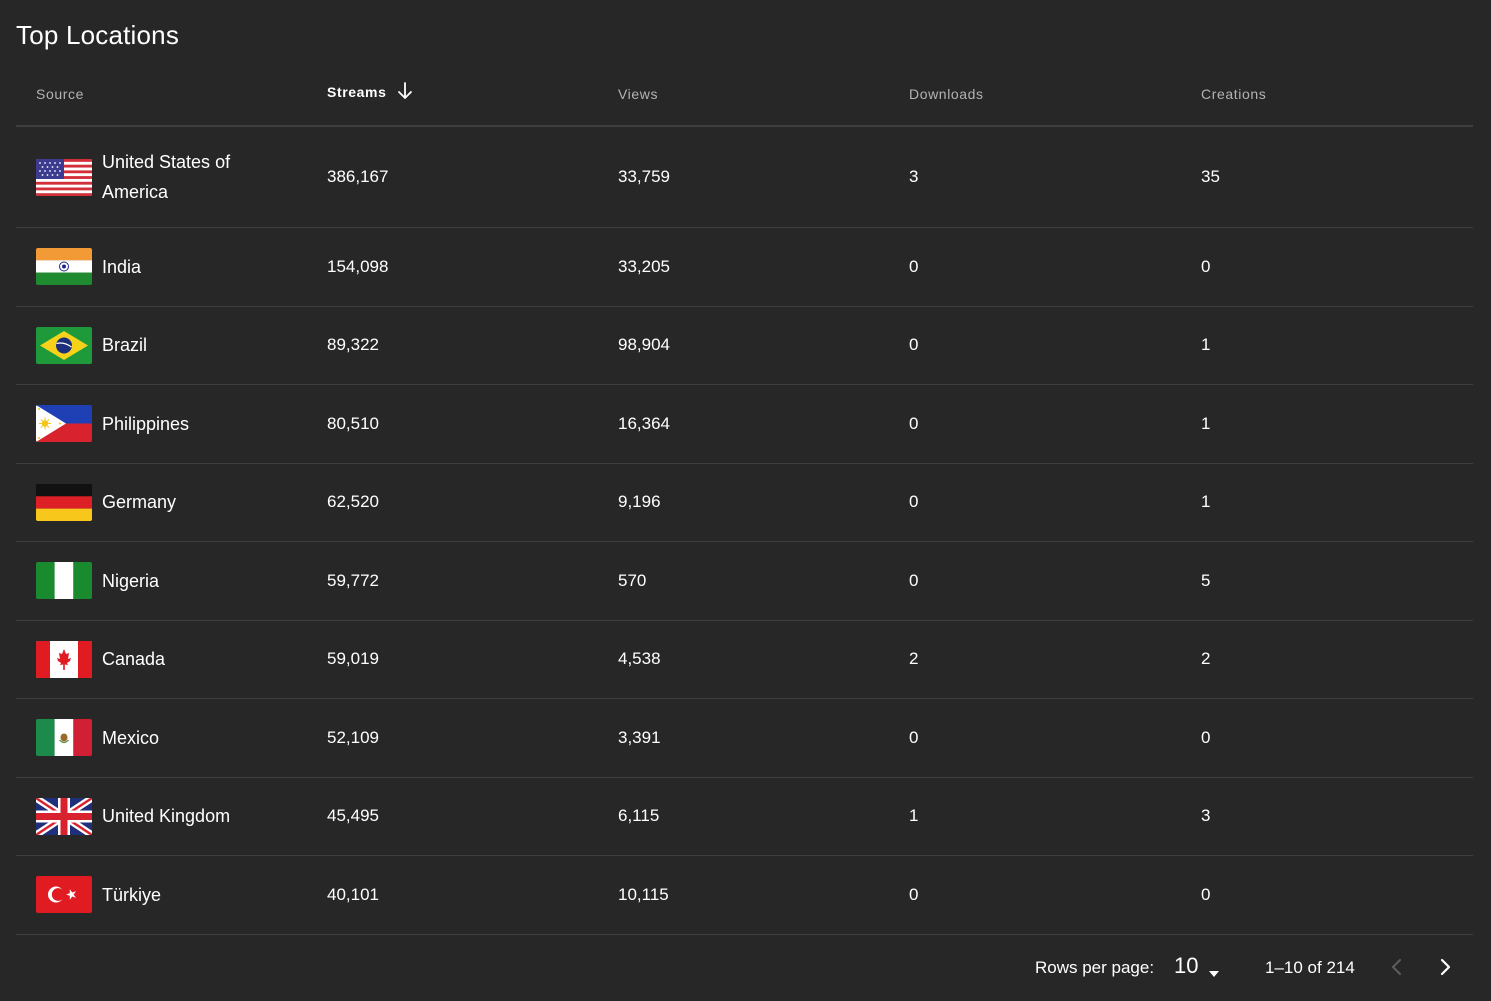 This screenshot has width=1491, height=1001. What do you see at coordinates (1095, 967) in the screenshot?
I see `rows-per-page-label: Rows per page:` at bounding box center [1095, 967].